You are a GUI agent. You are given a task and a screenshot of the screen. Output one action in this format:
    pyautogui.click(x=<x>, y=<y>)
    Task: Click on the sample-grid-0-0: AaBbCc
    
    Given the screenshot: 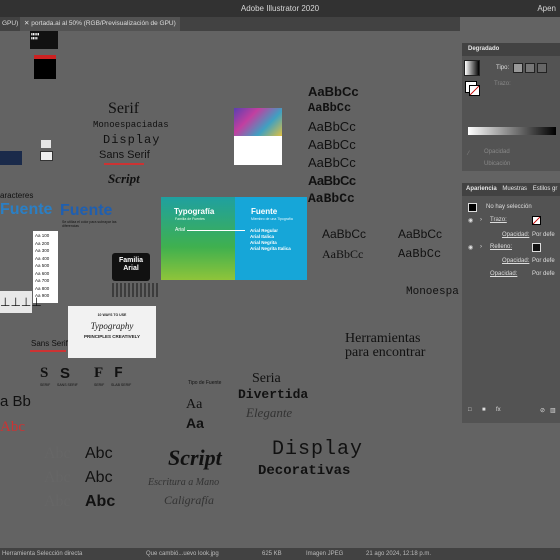 What is the action you would take?
    pyautogui.click(x=344, y=234)
    